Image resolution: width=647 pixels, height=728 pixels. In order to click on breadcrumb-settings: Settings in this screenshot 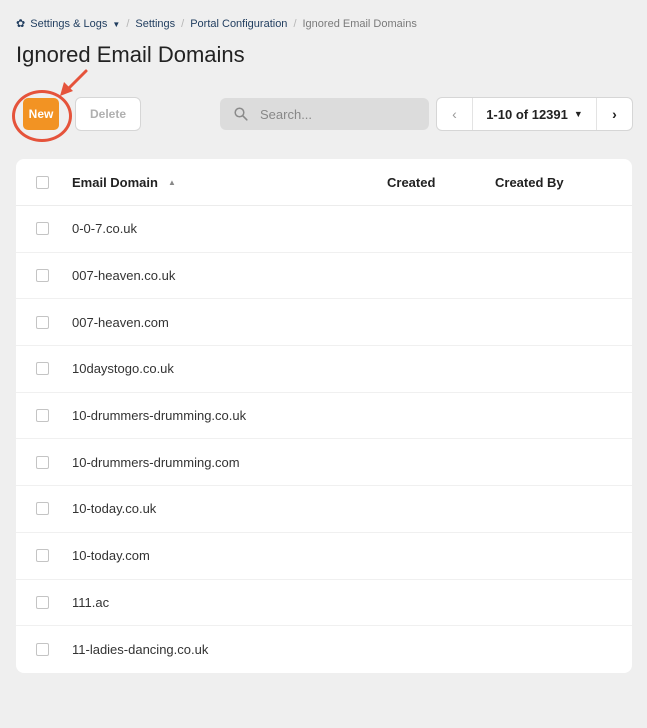, I will do `click(155, 24)`.